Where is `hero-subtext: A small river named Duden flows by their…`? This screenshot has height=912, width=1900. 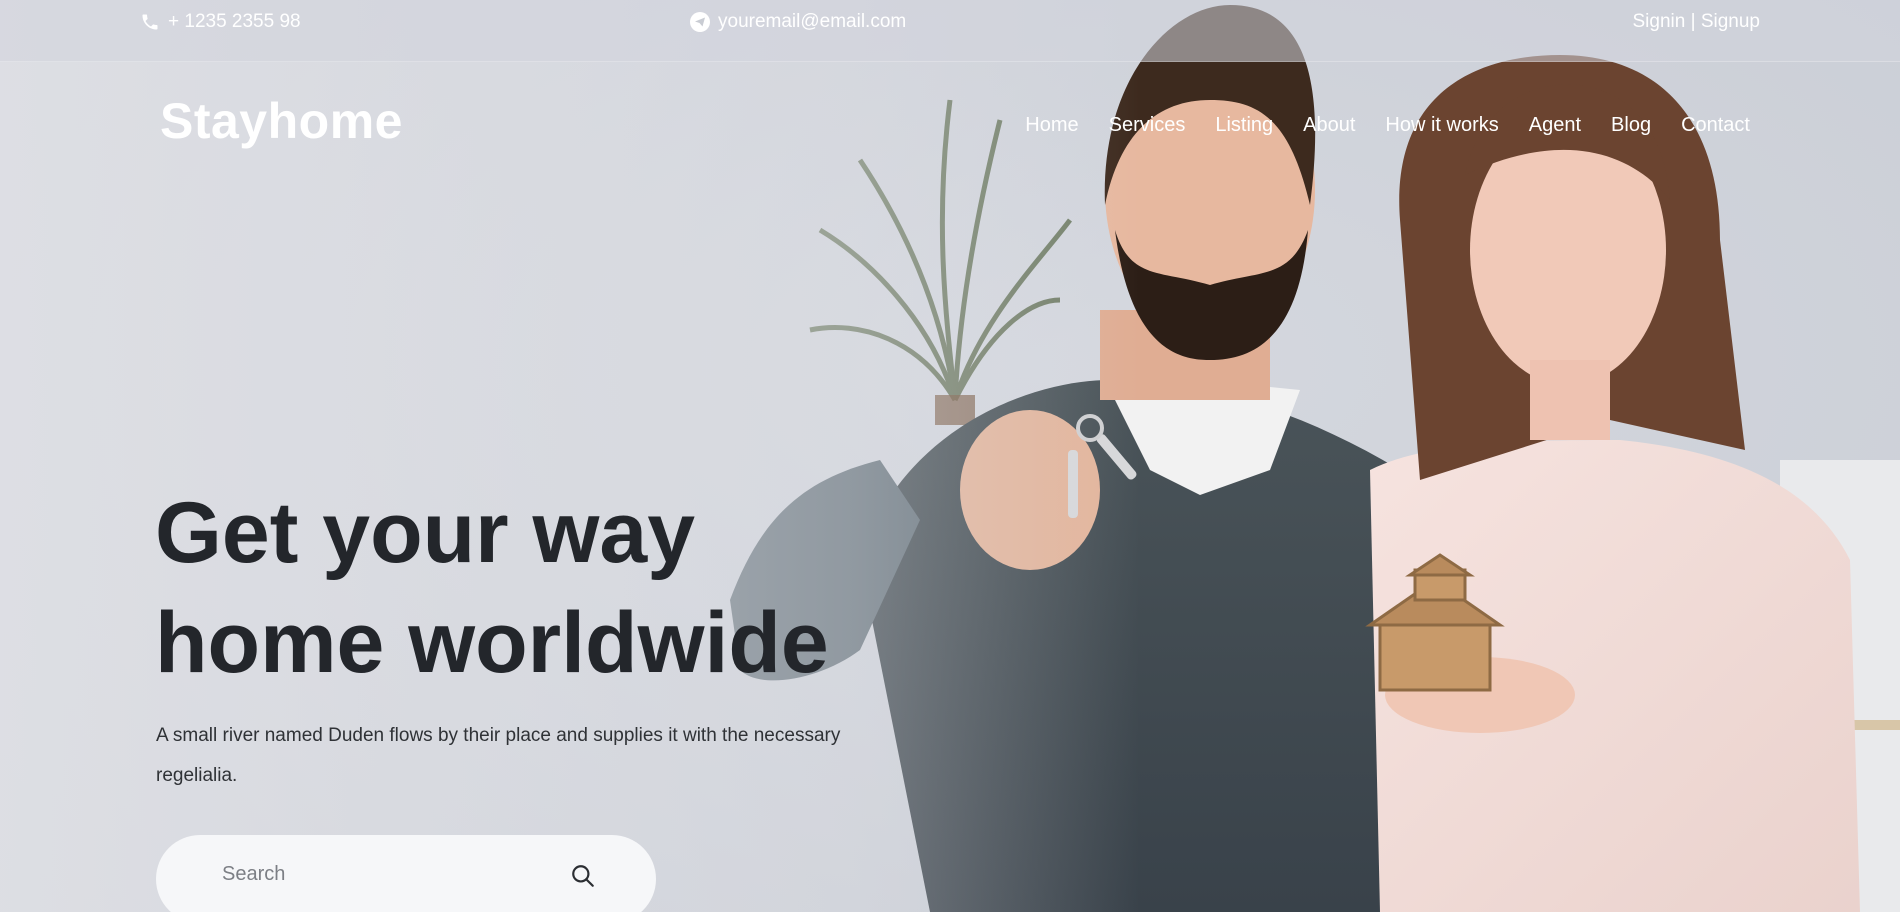 hero-subtext: A small river named Duden flows by their… is located at coordinates (498, 755).